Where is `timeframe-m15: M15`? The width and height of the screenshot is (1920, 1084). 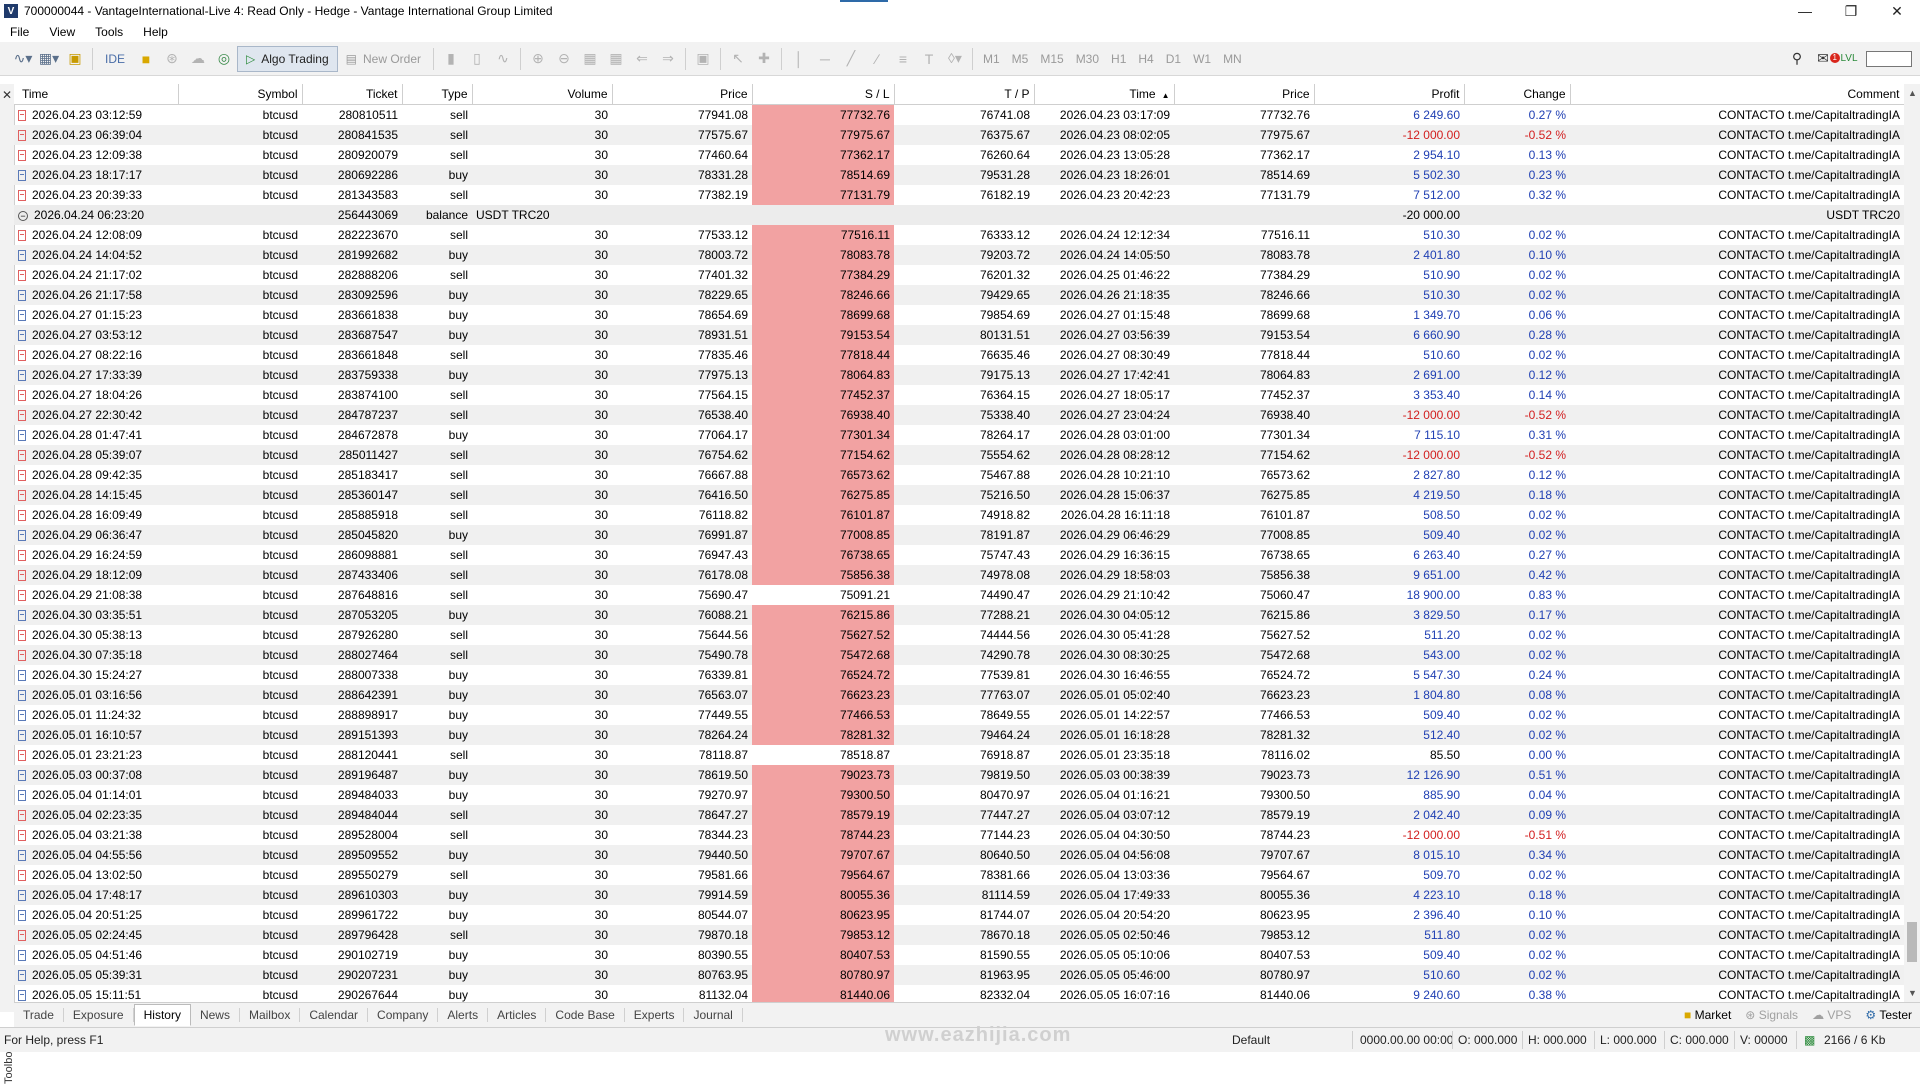
timeframe-m15: M15 is located at coordinates (1051, 59).